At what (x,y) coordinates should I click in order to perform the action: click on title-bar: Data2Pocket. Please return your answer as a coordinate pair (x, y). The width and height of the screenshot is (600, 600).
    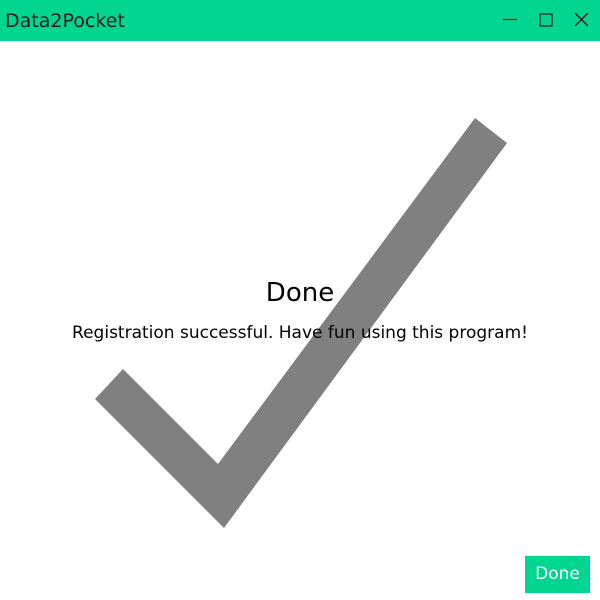
    Looking at the image, I should click on (300, 20).